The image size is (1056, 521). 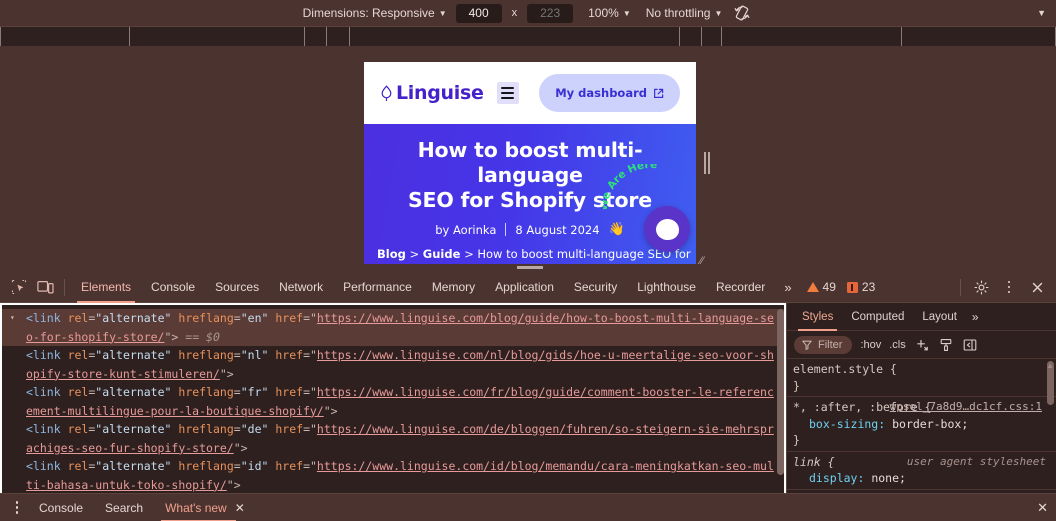 I want to click on dom-tree-scrollbar, so click(x=780, y=399).